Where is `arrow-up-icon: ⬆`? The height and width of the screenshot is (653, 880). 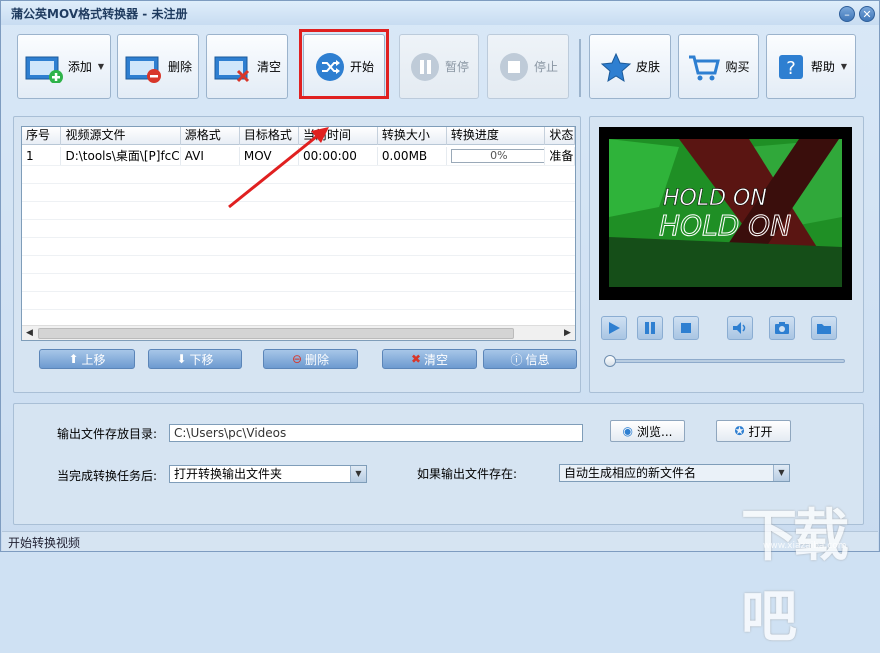 arrow-up-icon: ⬆ is located at coordinates (73, 359).